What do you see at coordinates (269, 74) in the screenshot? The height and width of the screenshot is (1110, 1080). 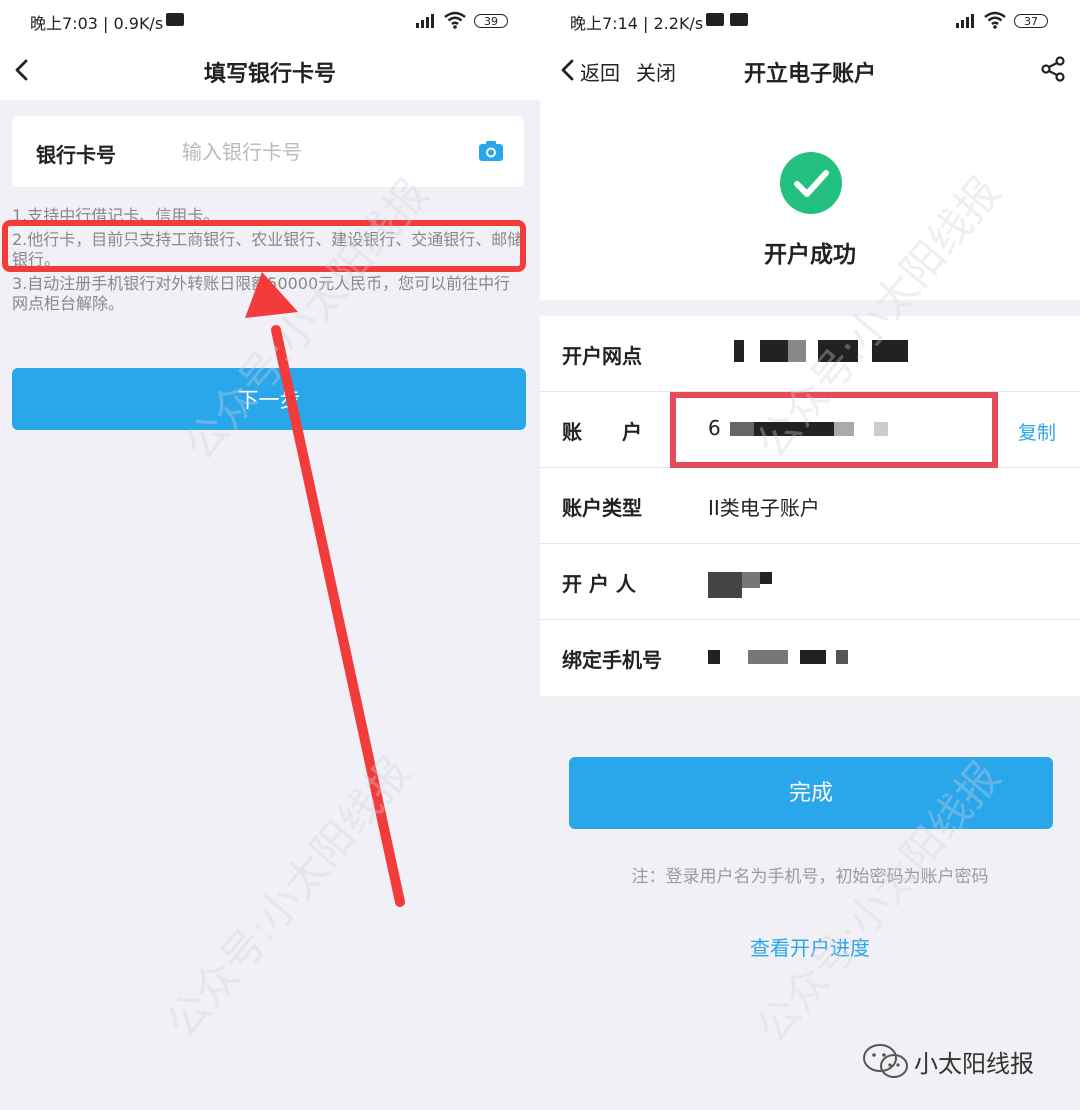 I see `page-title: 填写银行卡号` at bounding box center [269, 74].